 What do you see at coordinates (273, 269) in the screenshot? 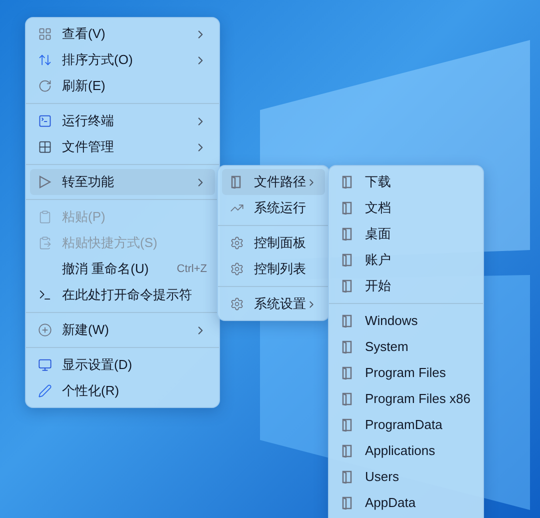
I see `menu-item: 控制列表` at bounding box center [273, 269].